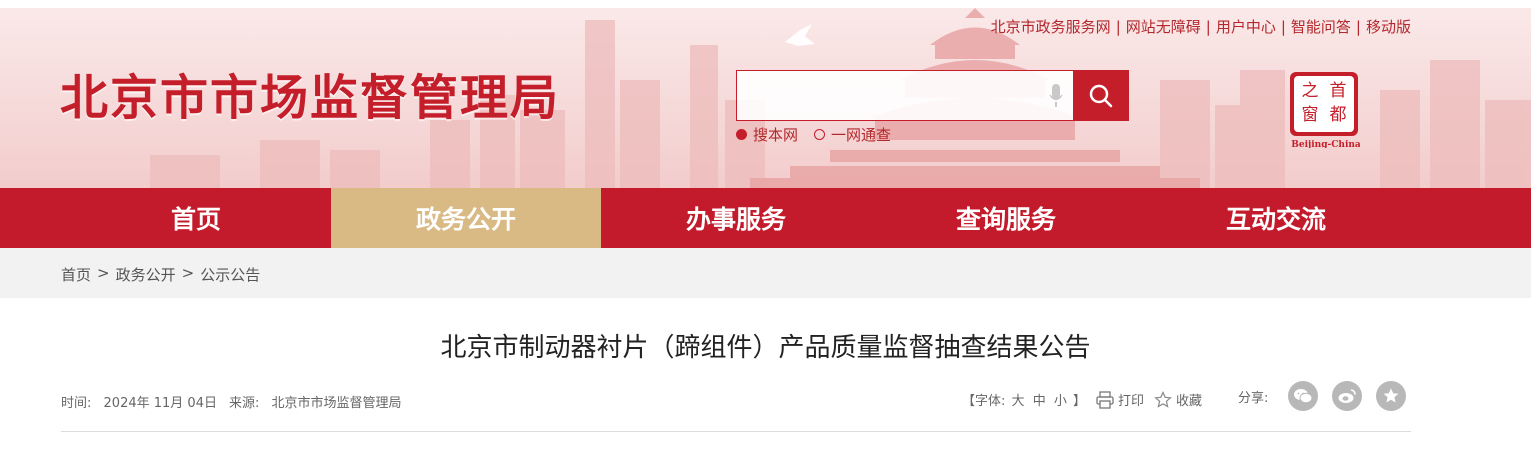 This screenshot has height=450, width=1531. I want to click on logo-caption: Beijing-China, so click(1325, 144).